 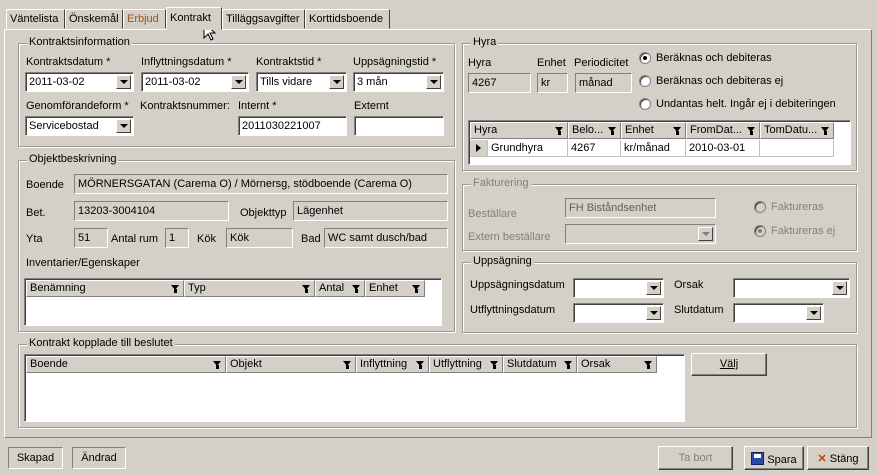 I want to click on externt-field, so click(x=399, y=126).